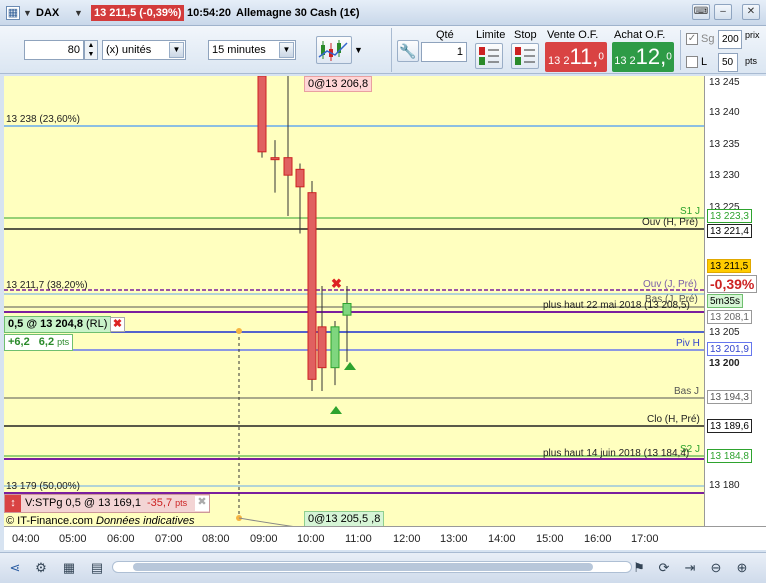 This screenshot has width=766, height=583. Describe the element at coordinates (54, 50) in the screenshot. I see `quantity-input: 80` at that location.